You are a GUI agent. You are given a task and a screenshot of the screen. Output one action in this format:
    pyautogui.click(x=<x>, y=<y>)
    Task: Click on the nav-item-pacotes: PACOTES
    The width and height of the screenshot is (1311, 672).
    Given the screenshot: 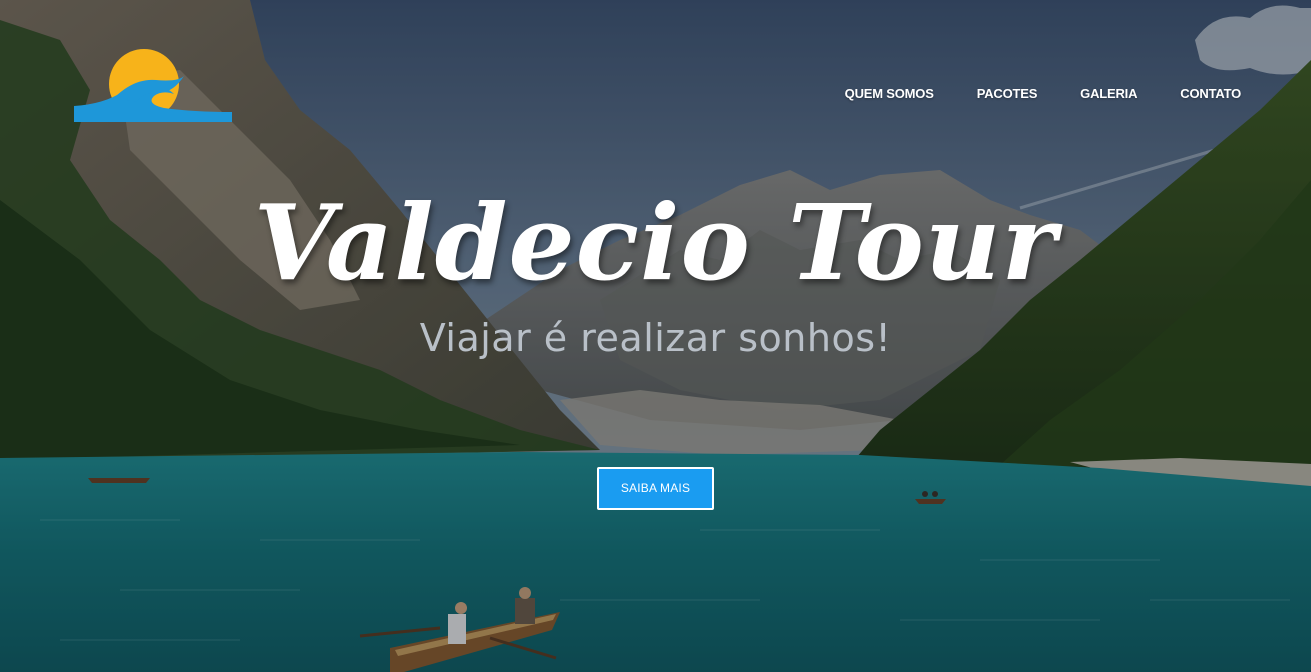 What is the action you would take?
    pyautogui.click(x=1007, y=94)
    